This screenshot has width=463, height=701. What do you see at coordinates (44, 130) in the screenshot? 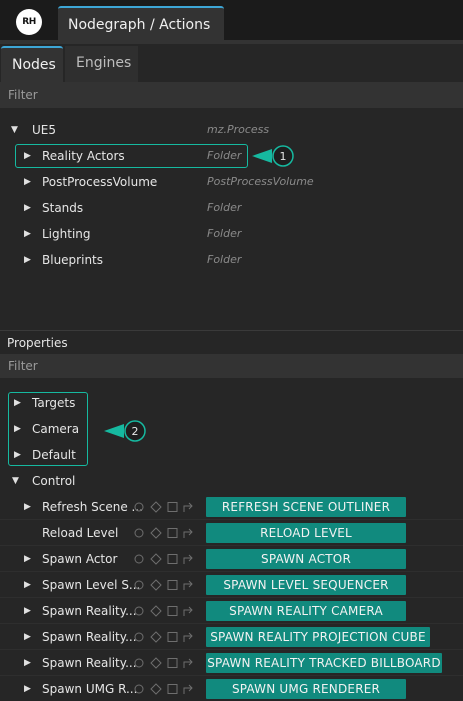
I see `tree-item-label: UE5` at bounding box center [44, 130].